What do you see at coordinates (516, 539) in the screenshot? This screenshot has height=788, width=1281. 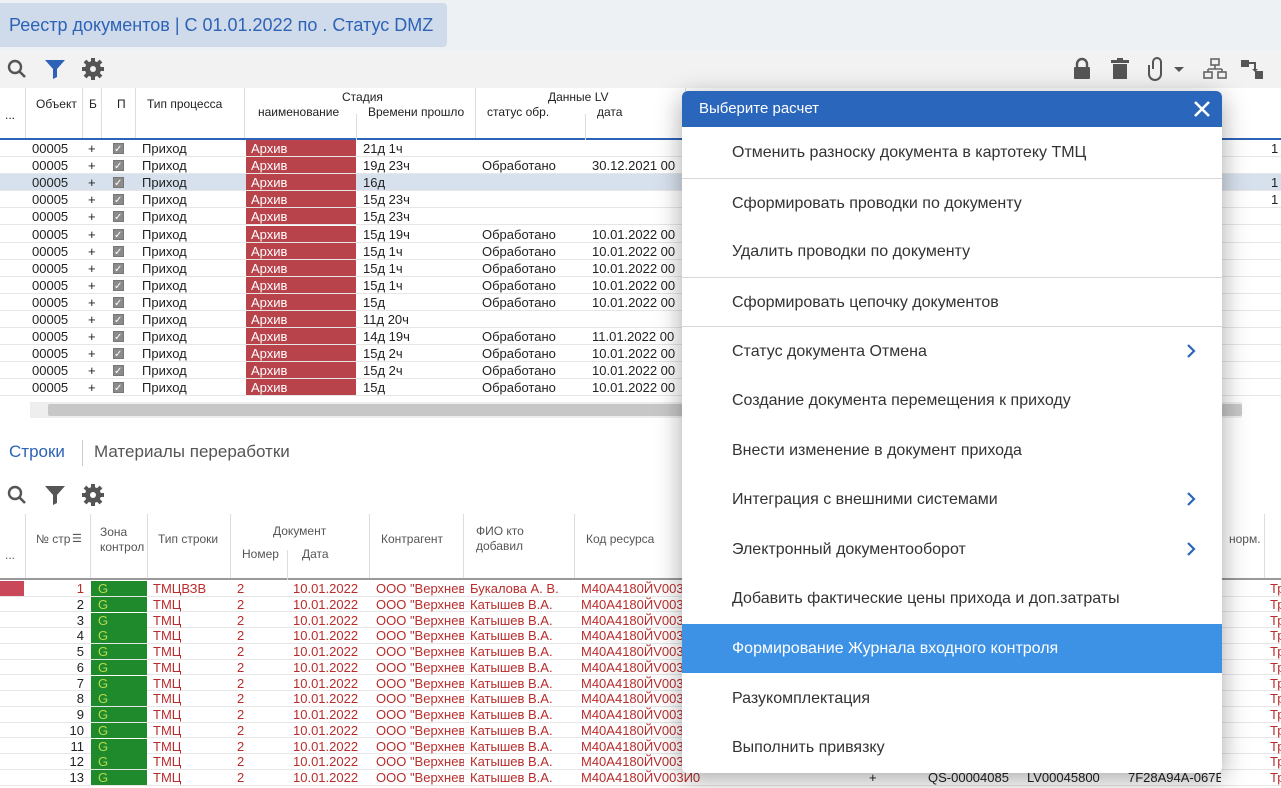 I see `header-added-by: ФИО кто добавил` at bounding box center [516, 539].